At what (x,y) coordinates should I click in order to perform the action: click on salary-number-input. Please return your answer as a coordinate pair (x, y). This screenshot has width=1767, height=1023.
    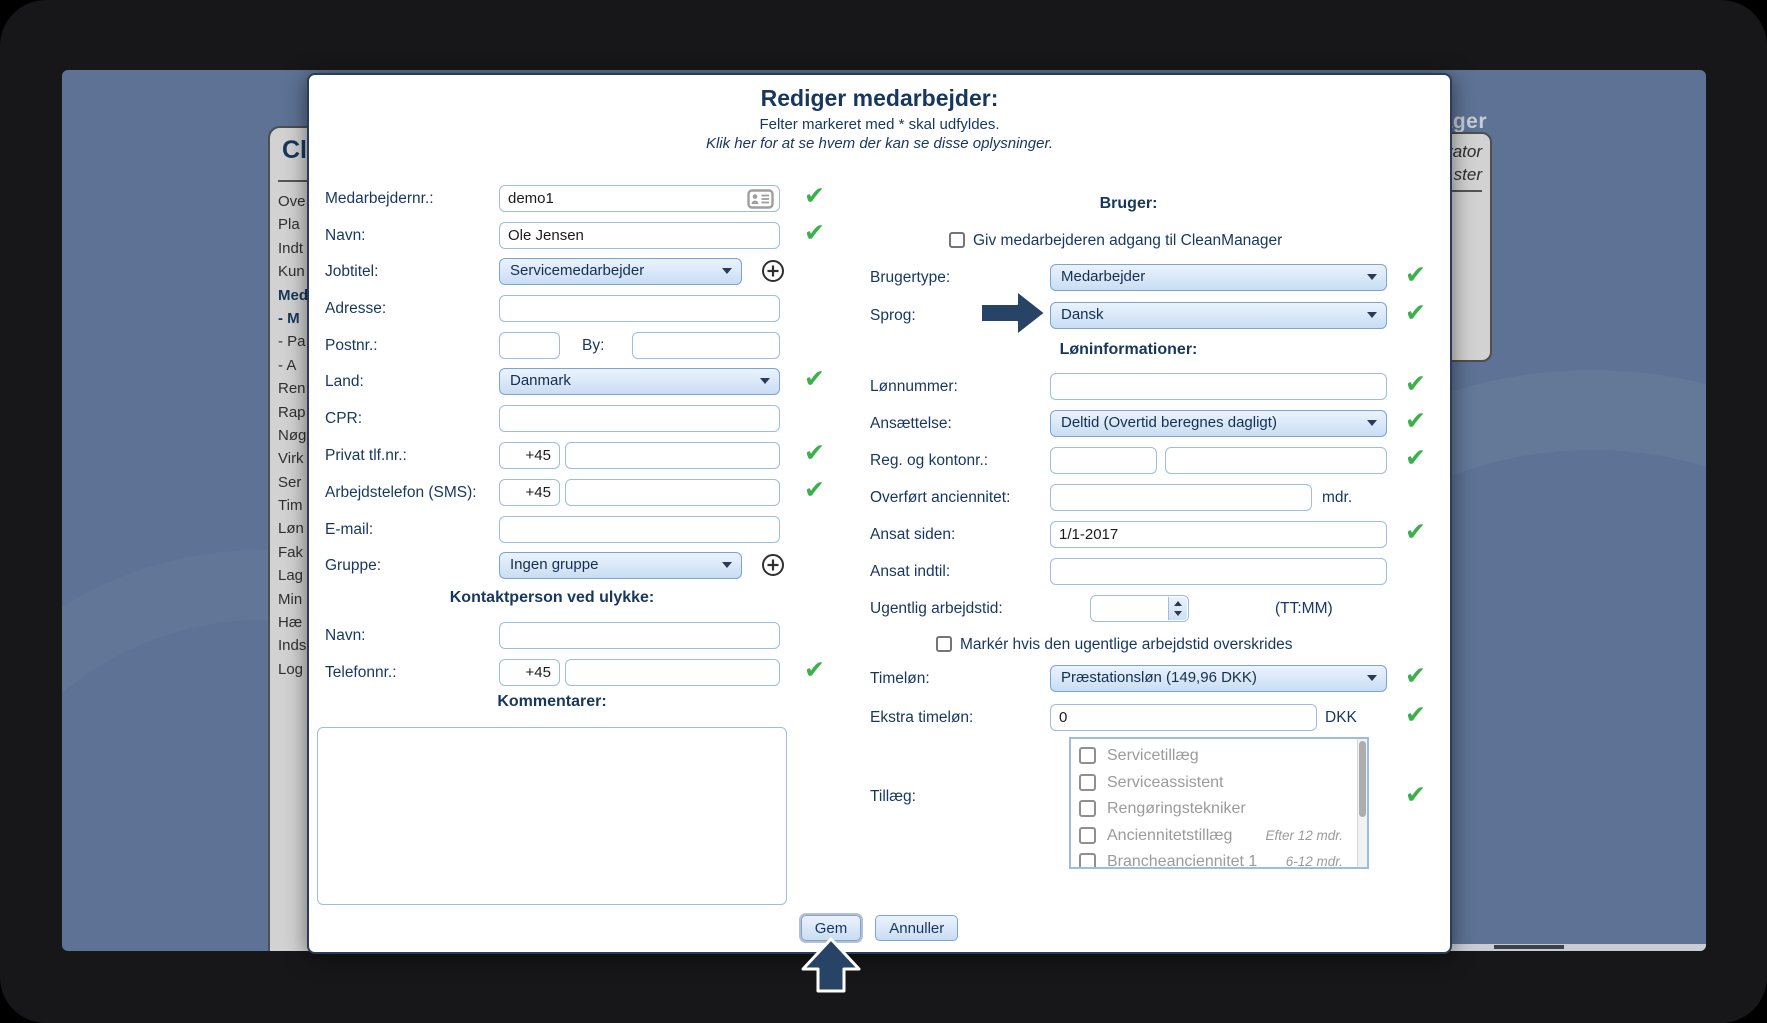
    Looking at the image, I should click on (1218, 386).